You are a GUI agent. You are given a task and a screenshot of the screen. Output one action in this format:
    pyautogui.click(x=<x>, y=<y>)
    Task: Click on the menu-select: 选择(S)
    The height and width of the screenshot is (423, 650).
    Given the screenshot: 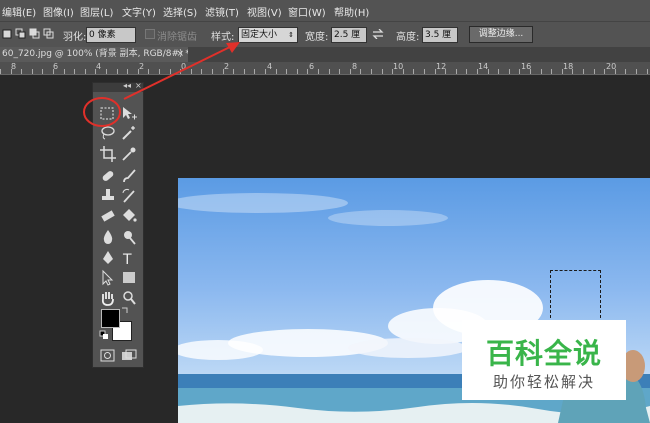 What is the action you would take?
    pyautogui.click(x=180, y=11)
    